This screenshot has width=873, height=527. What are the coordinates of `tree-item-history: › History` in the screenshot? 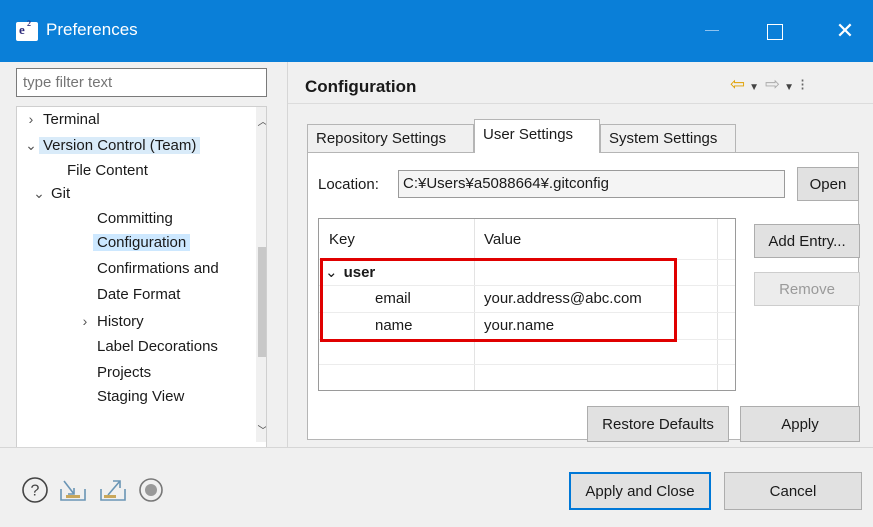 It's located at (112, 322).